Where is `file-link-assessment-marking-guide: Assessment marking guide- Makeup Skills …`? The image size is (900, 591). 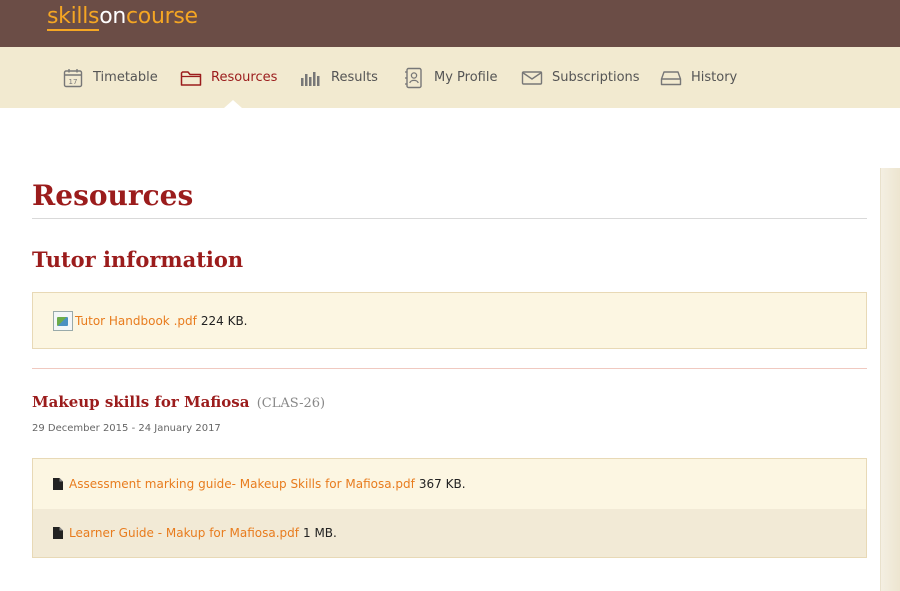 file-link-assessment-marking-guide: Assessment marking guide- Makeup Skills … is located at coordinates (242, 484).